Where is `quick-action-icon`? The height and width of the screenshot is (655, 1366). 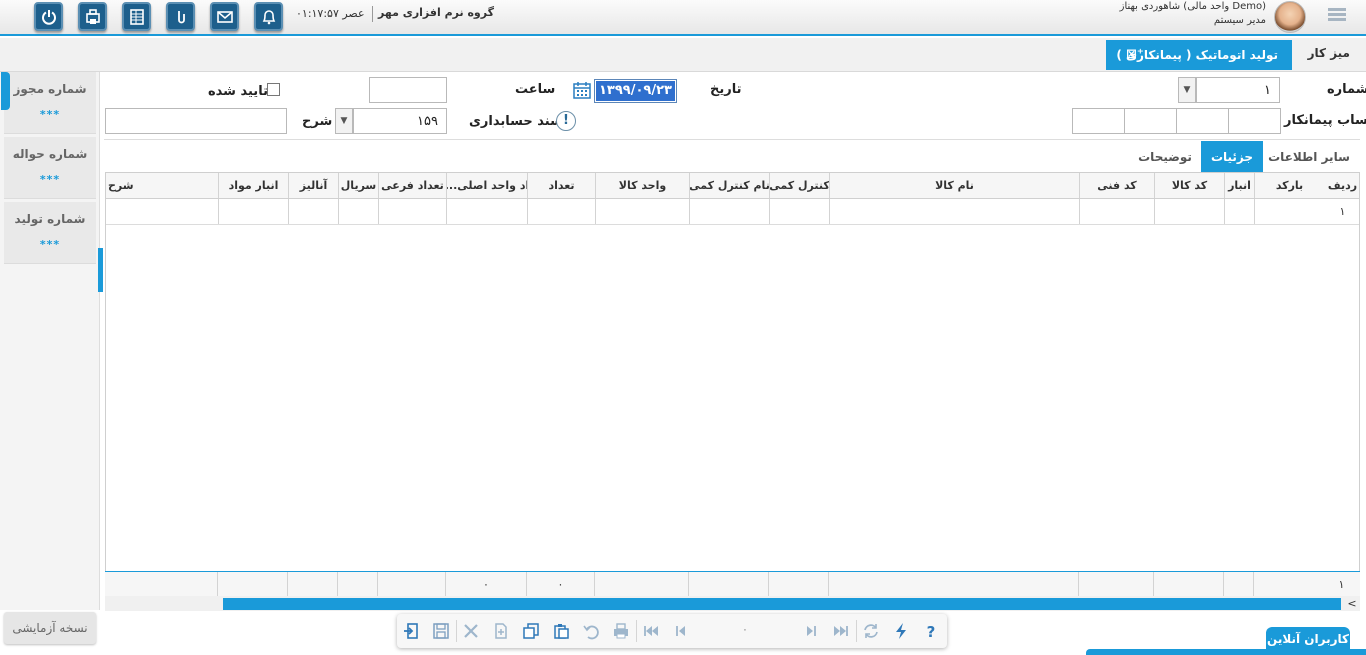 quick-action-icon is located at coordinates (901, 631).